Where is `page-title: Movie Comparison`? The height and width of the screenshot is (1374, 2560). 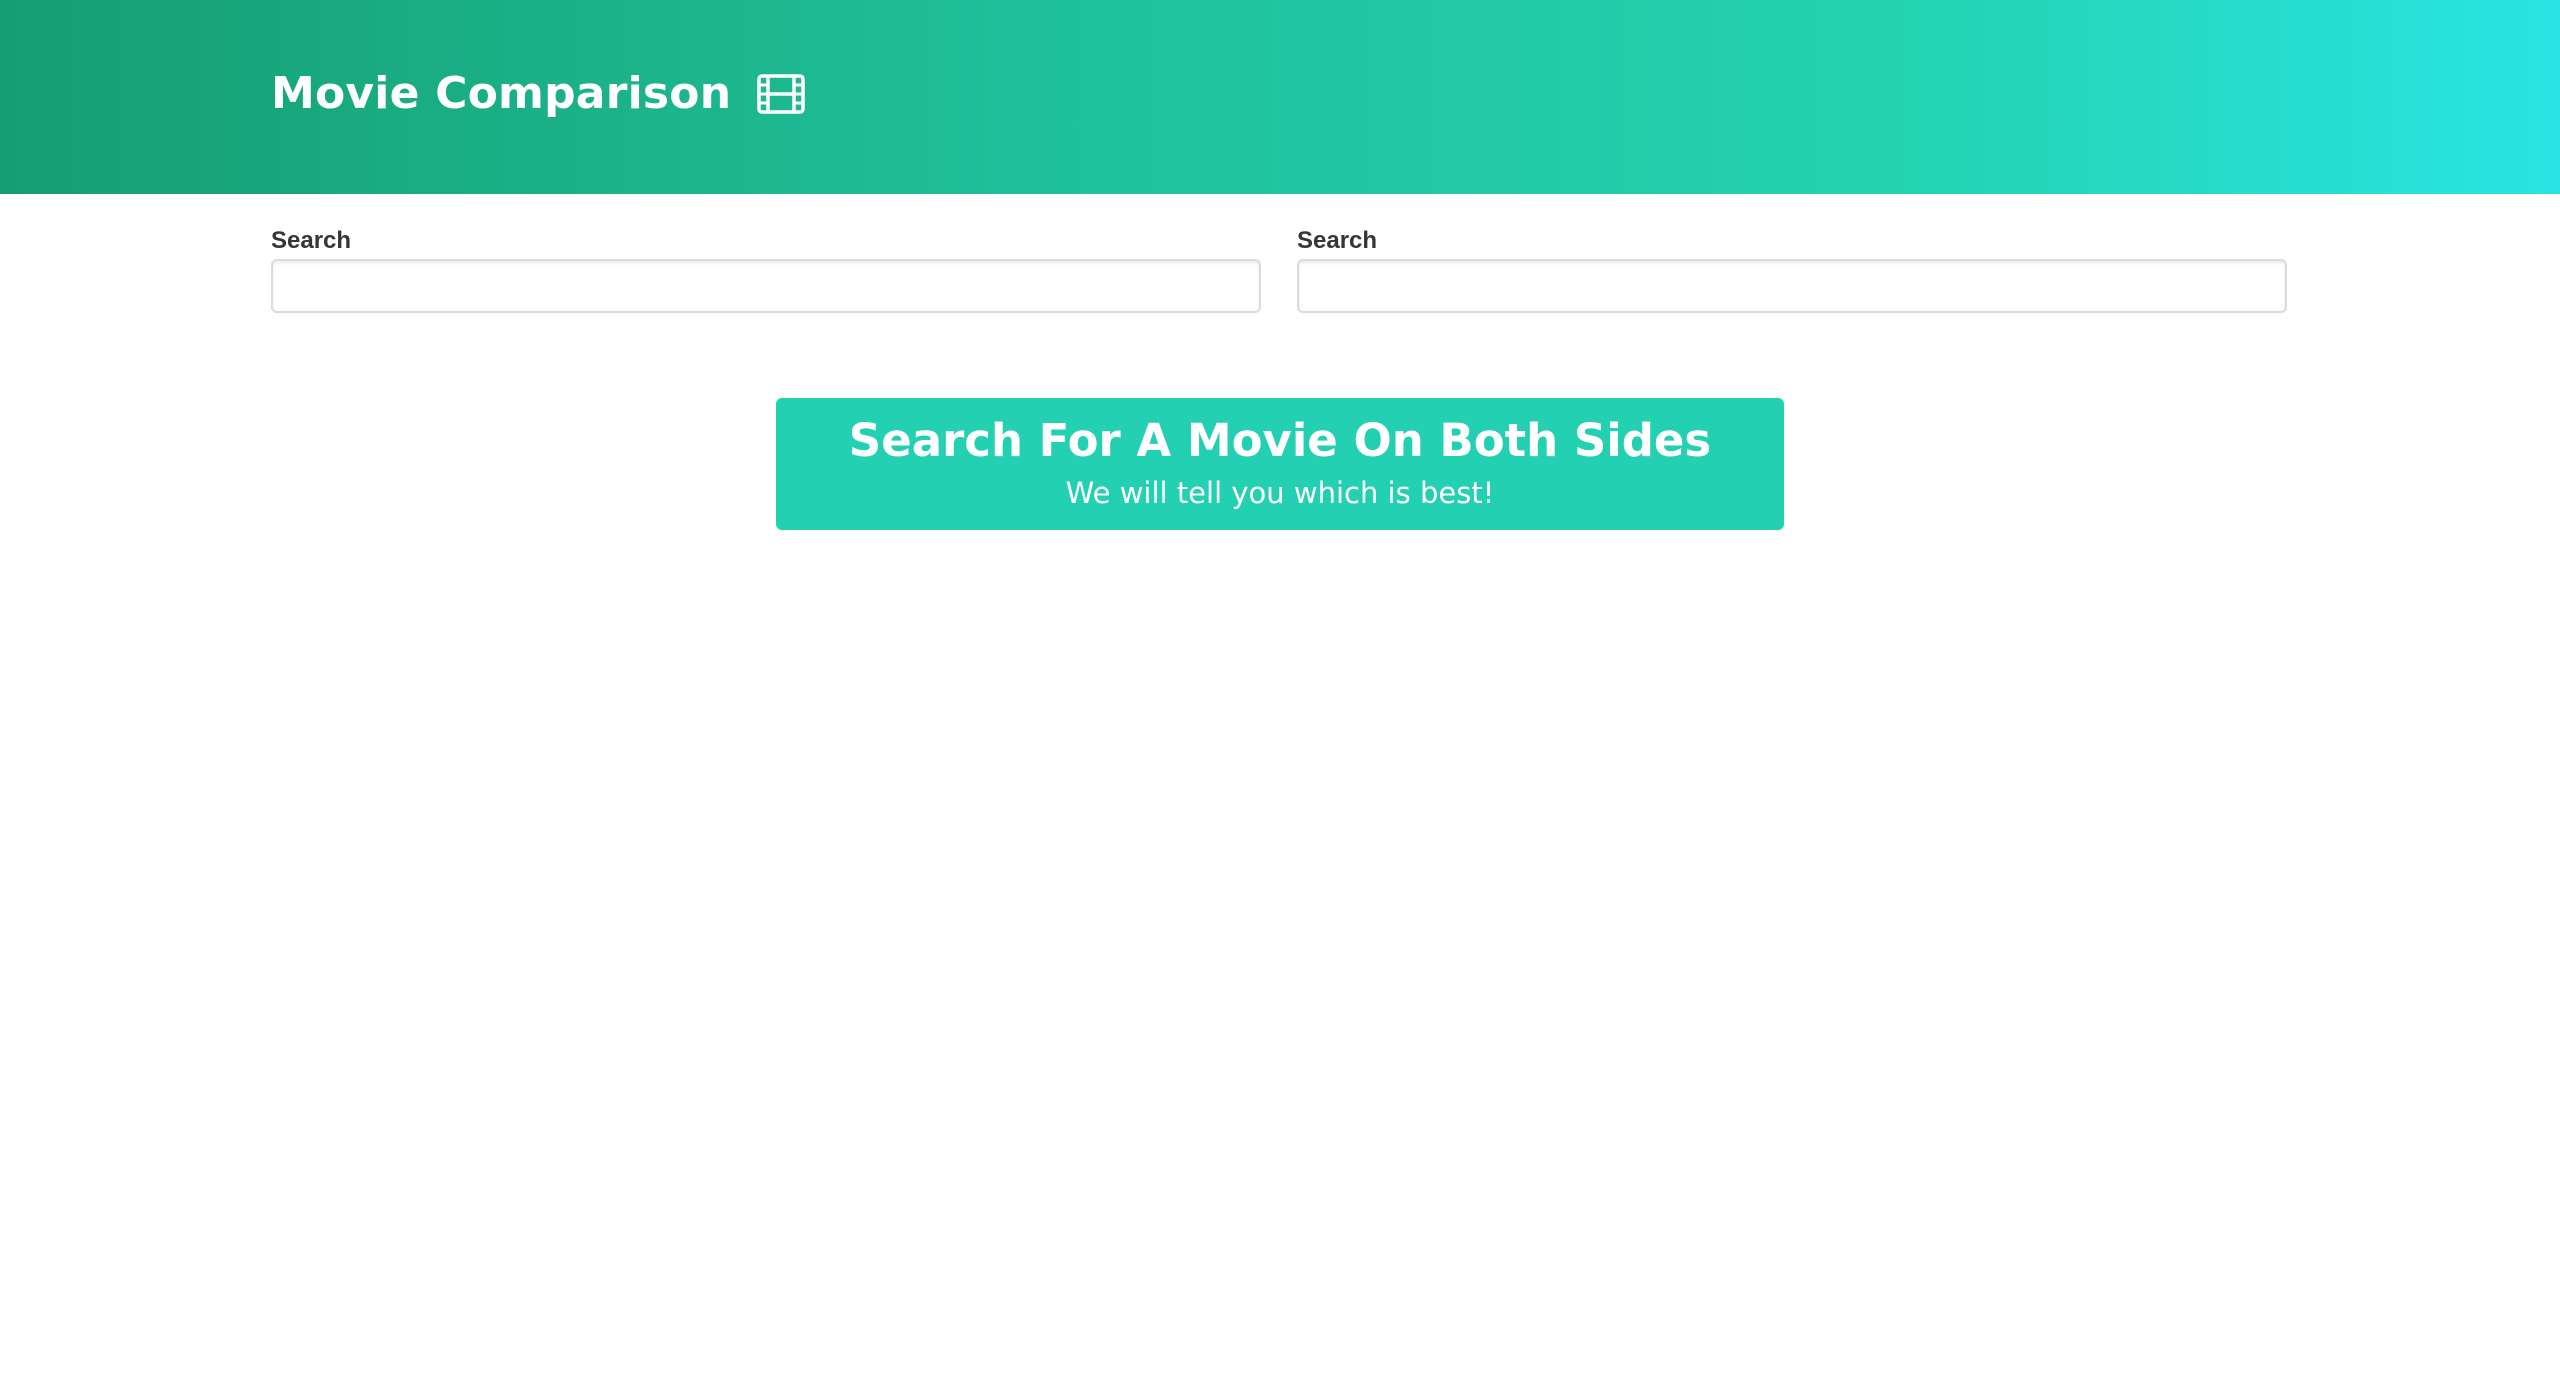 page-title: Movie Comparison is located at coordinates (538, 94).